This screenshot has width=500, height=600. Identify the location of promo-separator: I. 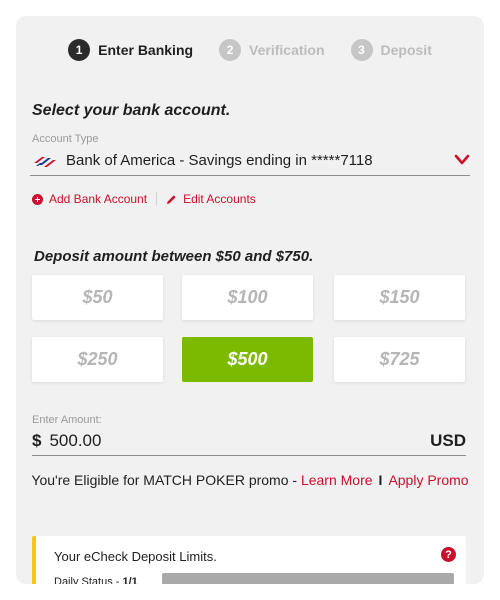
(380, 480).